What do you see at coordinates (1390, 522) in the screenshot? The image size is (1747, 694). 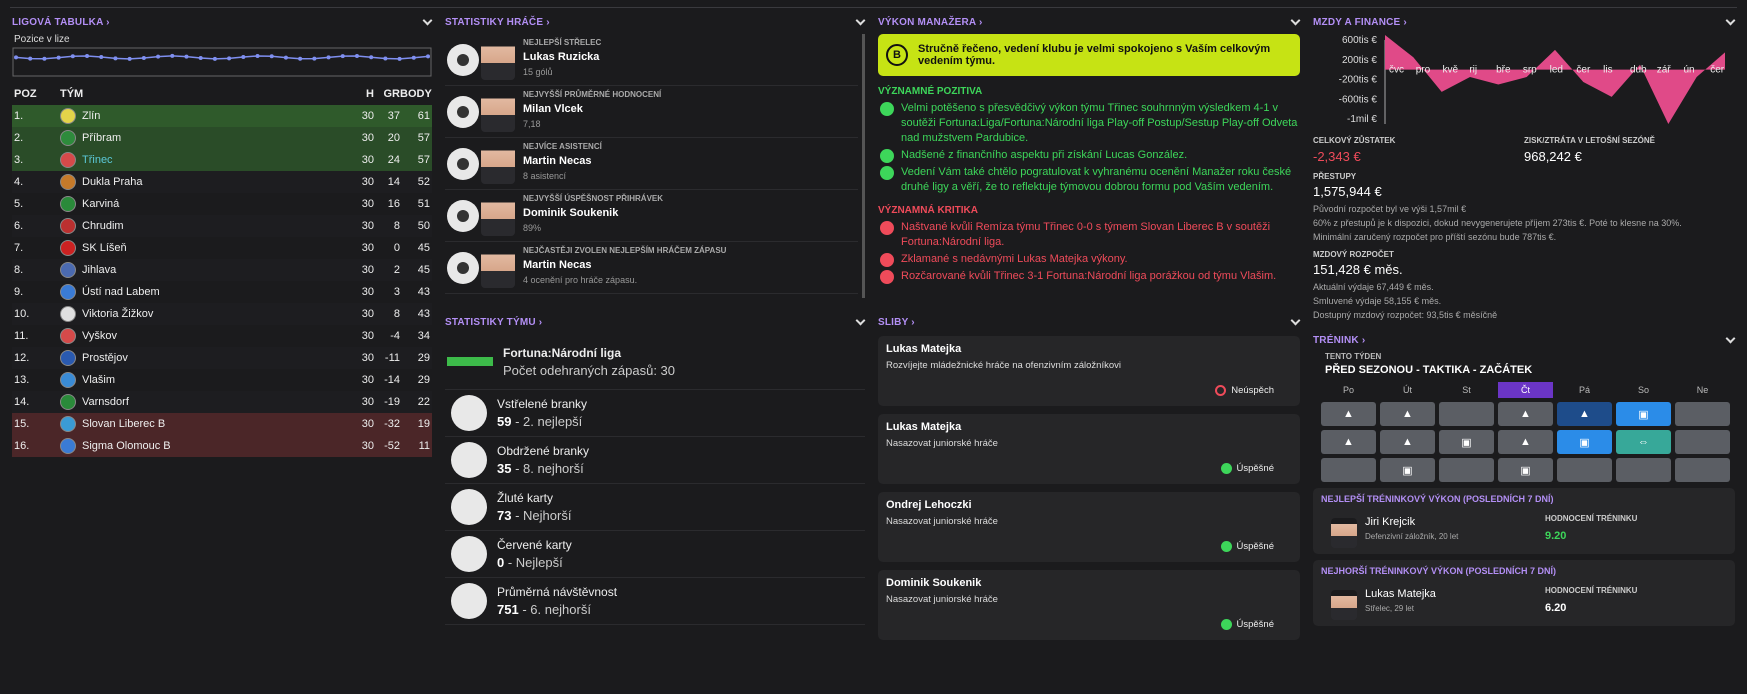 I see `best-player-name: Jiri Krejcik` at bounding box center [1390, 522].